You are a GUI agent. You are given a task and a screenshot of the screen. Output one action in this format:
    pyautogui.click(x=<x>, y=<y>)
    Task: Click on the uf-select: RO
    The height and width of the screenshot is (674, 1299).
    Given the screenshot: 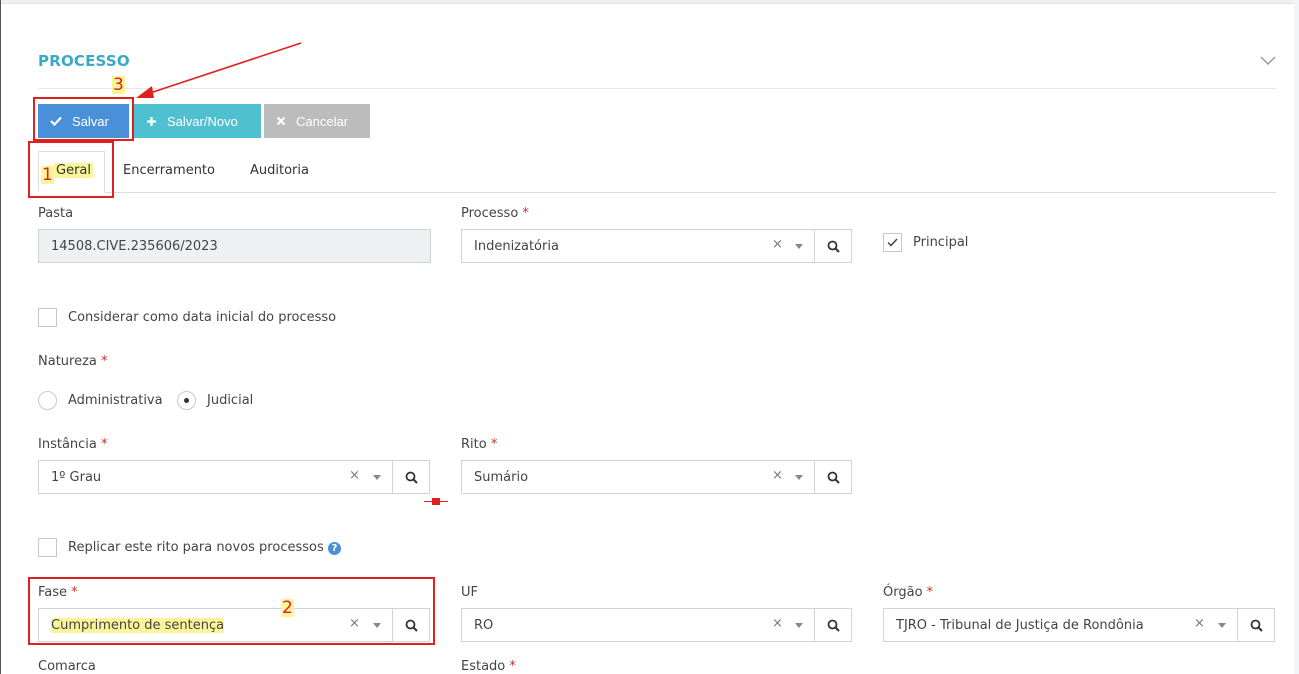 What is the action you would take?
    pyautogui.click(x=638, y=625)
    